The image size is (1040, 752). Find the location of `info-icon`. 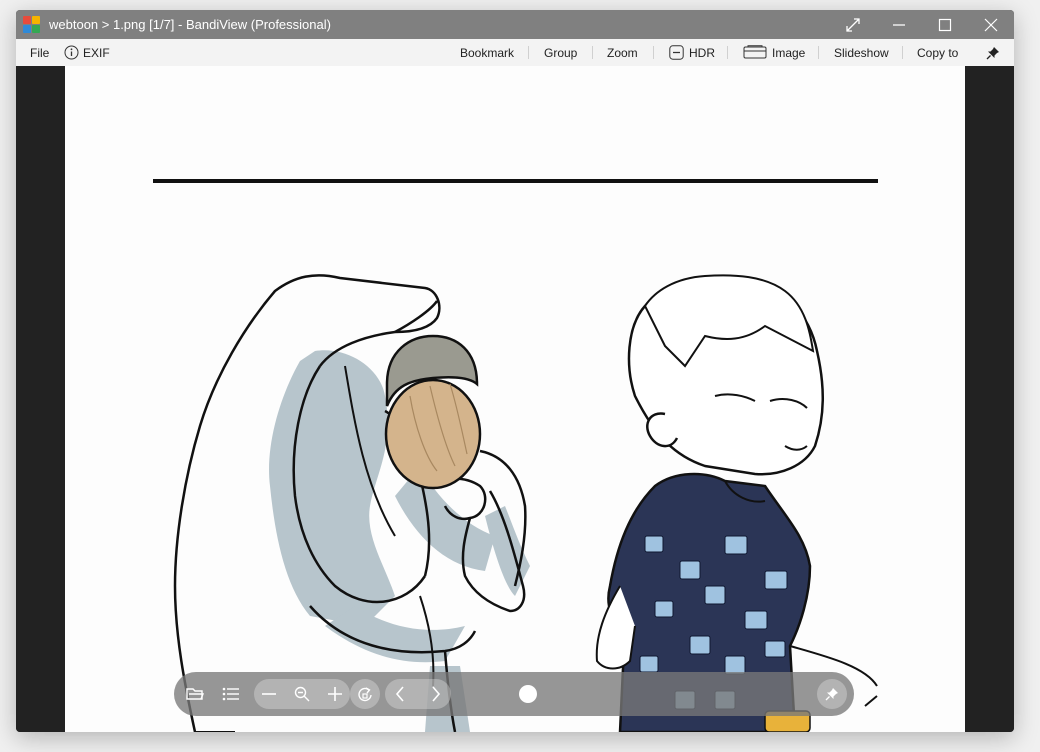

info-icon is located at coordinates (71, 52).